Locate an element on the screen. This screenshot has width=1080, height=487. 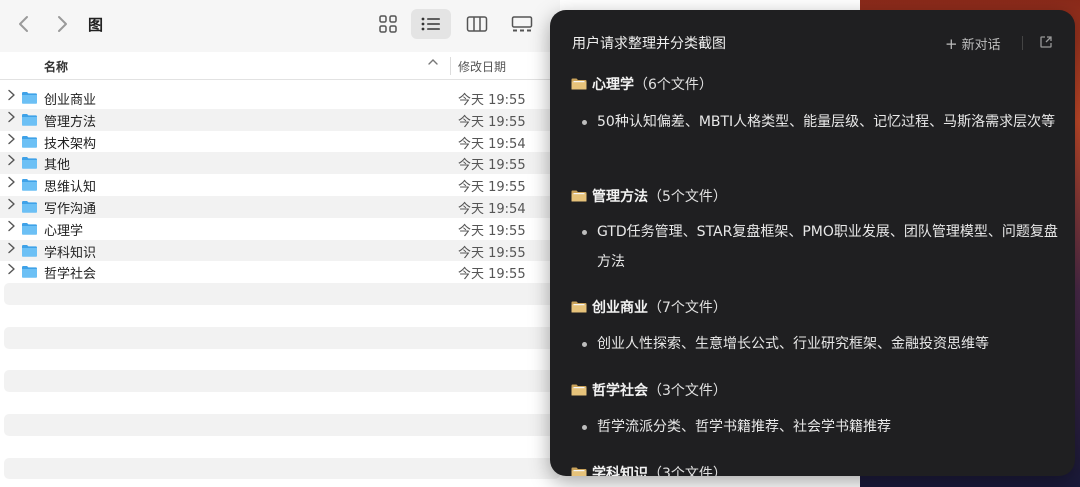
list-item: GTD任务管理、STAR复盘框架、PMO职业发展、团队管理模型、问题复盘方法 is located at coordinates (822, 247).